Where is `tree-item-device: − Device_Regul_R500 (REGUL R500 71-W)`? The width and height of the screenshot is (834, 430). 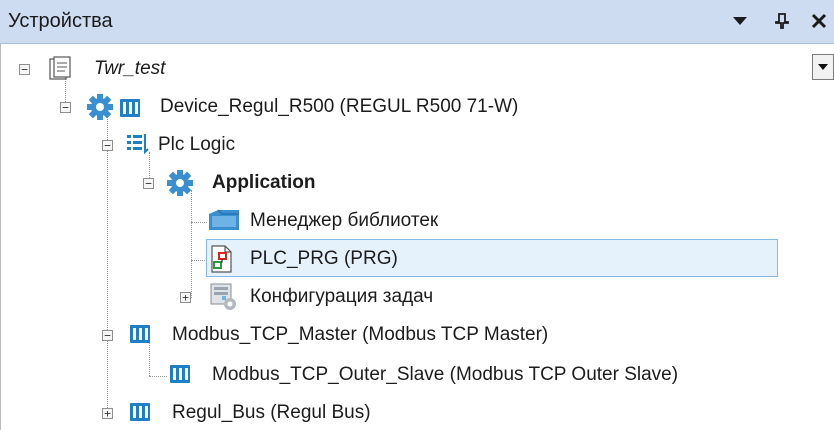 tree-item-device: − Device_Regul_R500 (REGUL R500 71-W) is located at coordinates (310, 107).